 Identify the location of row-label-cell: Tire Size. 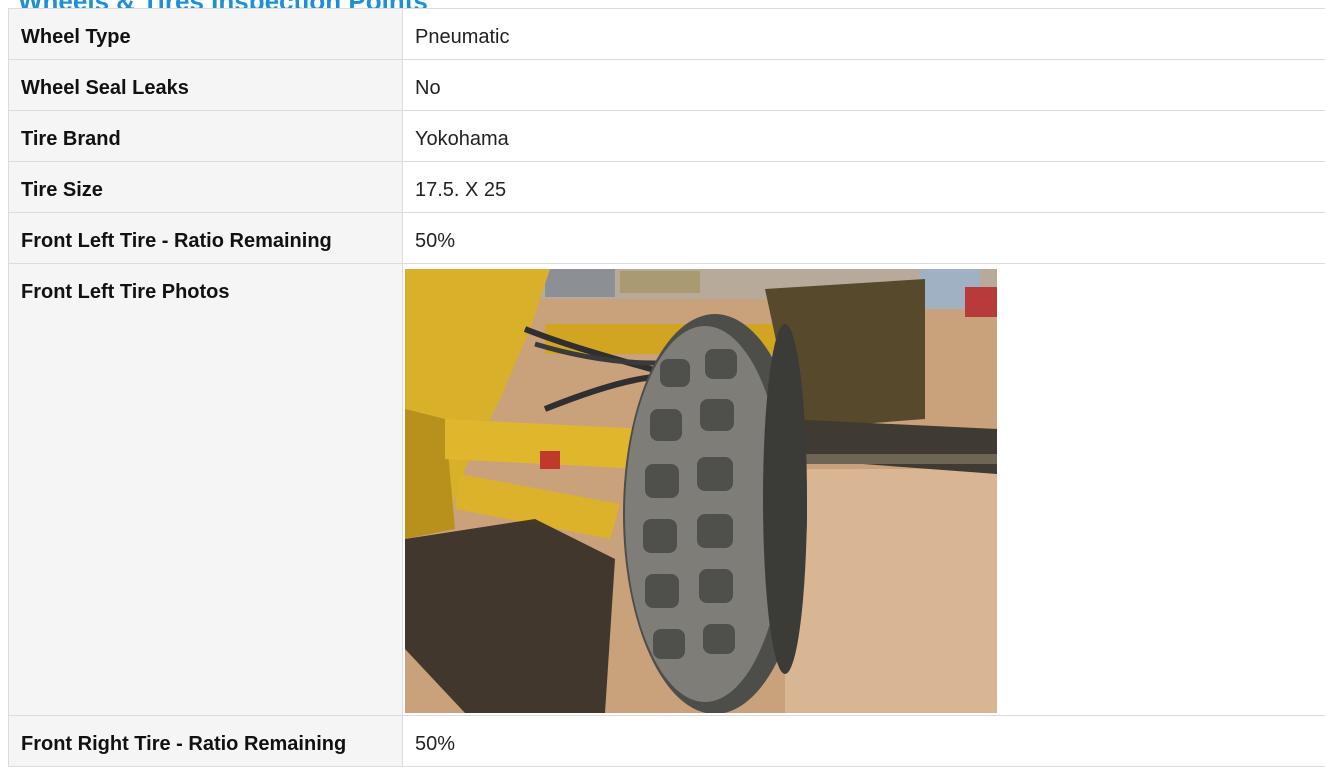
(206, 187).